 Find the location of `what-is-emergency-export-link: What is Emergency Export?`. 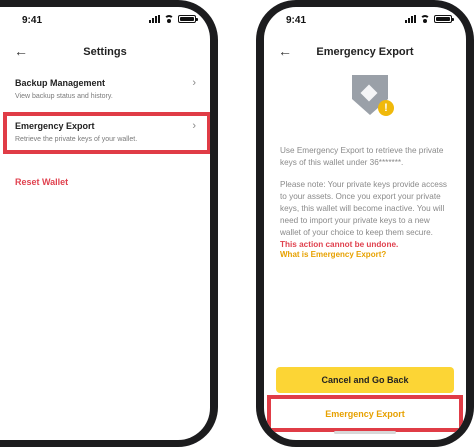

what-is-emergency-export-link: What is Emergency Export? is located at coordinates (333, 254).